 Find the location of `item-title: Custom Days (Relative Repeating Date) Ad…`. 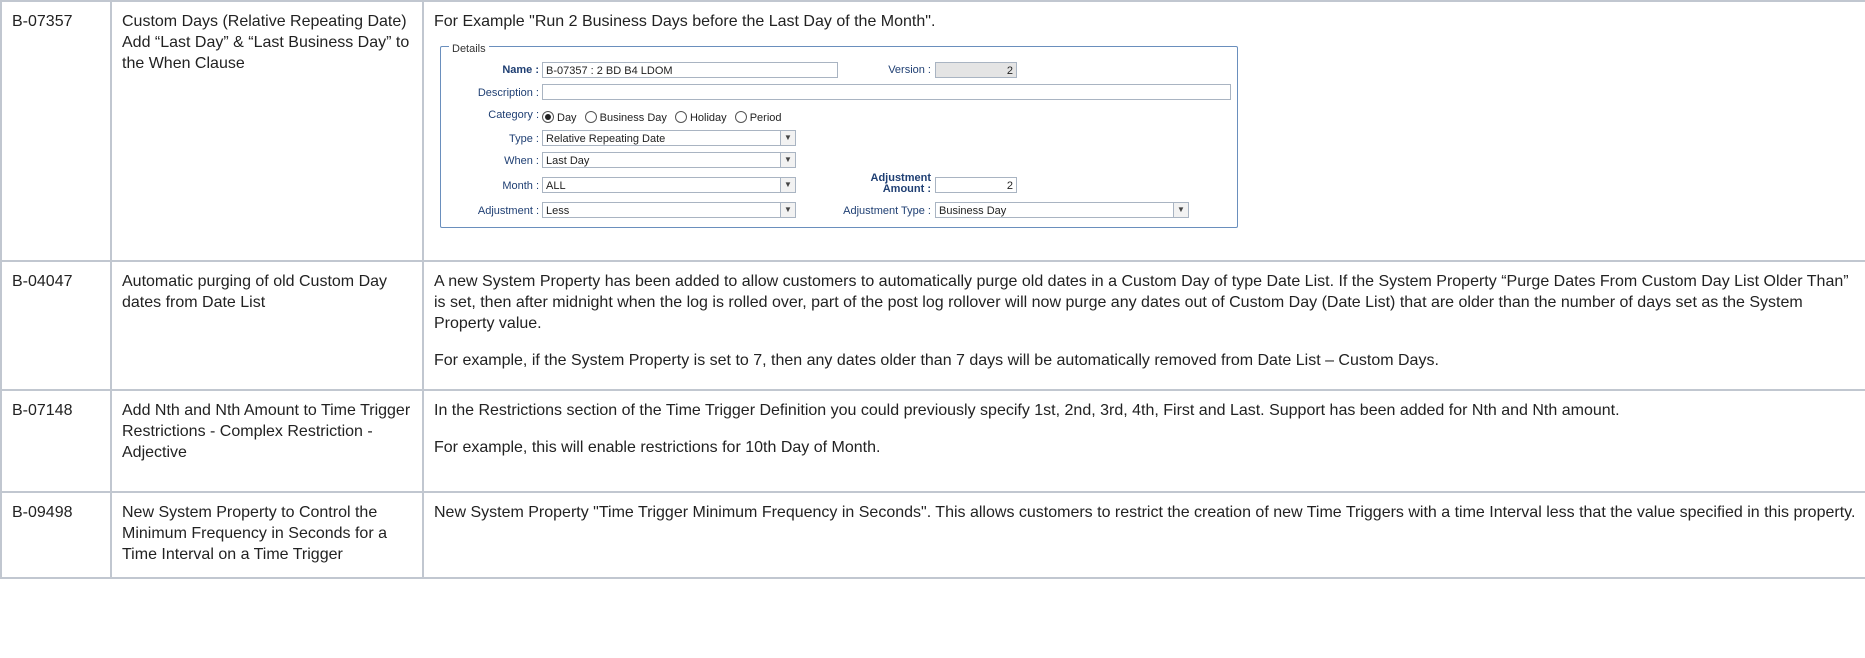

item-title: Custom Days (Relative Repeating Date) Ad… is located at coordinates (267, 131).